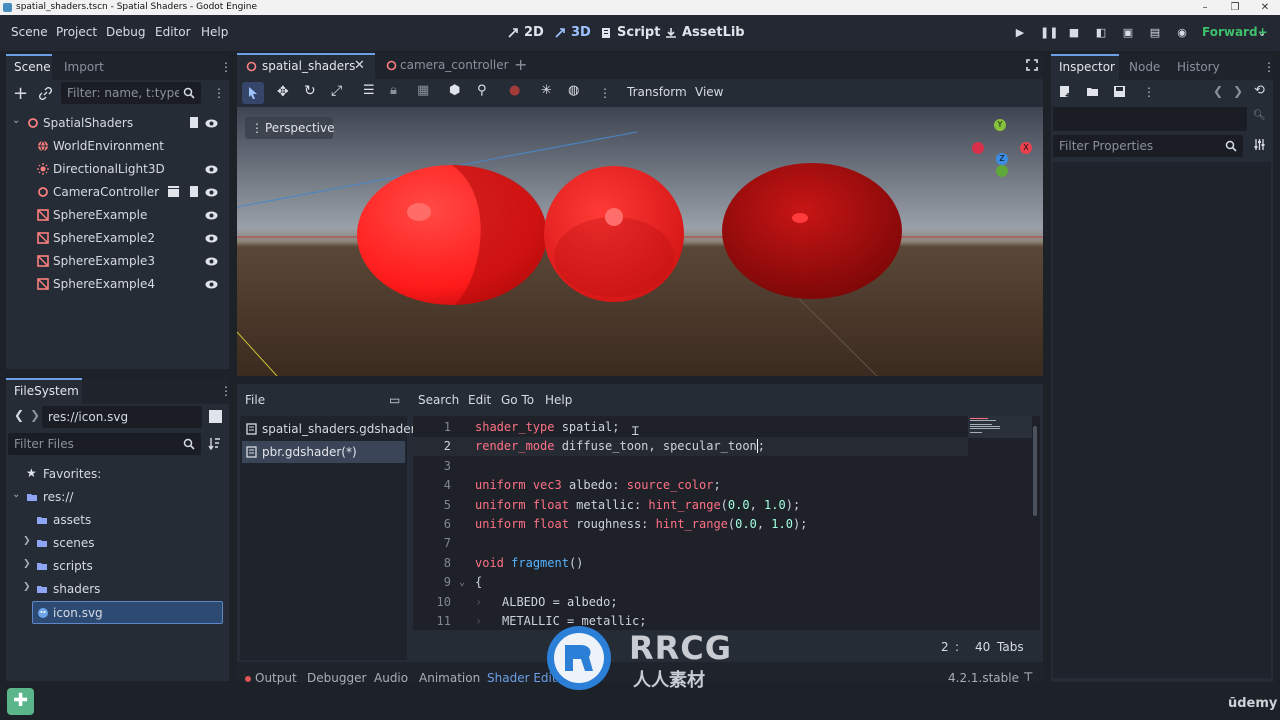 The image size is (1280, 720). I want to click on tree-row-cameracontroller: CameraController, so click(116, 192).